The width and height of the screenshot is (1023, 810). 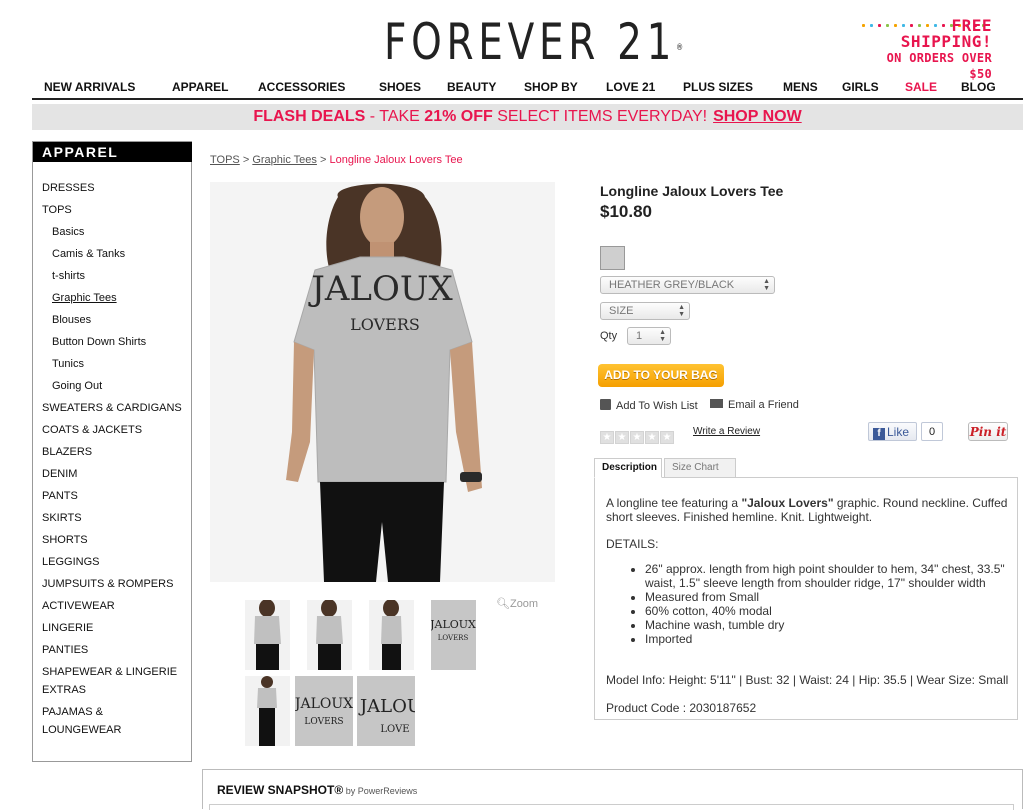 What do you see at coordinates (99, 342) in the screenshot?
I see `sidebar-item-button-down-shirts: Button Down Shirts` at bounding box center [99, 342].